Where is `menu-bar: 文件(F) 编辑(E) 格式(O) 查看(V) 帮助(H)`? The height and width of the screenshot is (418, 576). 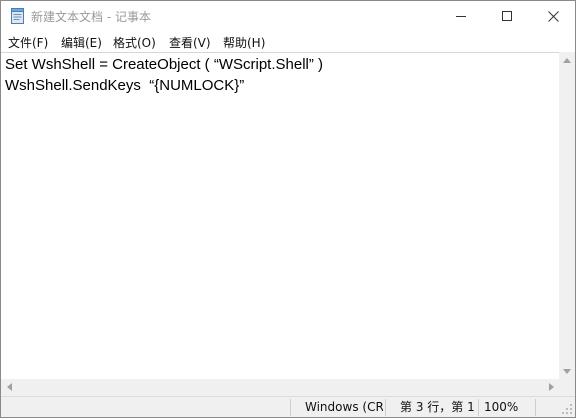 menu-bar: 文件(F) 编辑(E) 格式(O) 查看(V) 帮助(H) is located at coordinates (288, 41).